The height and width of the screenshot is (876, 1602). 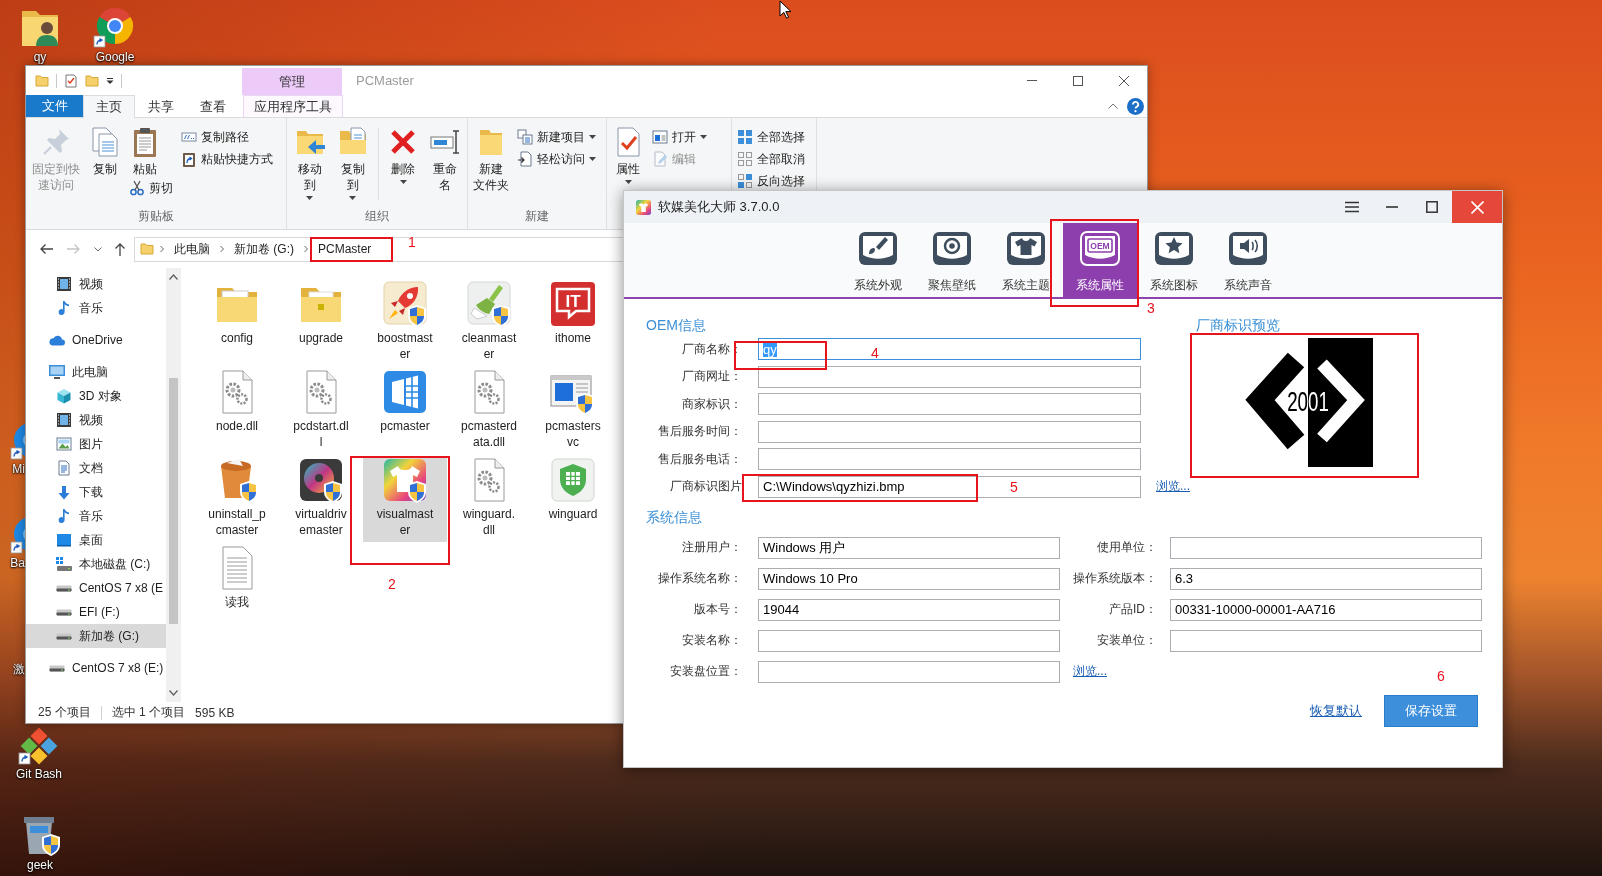 I want to click on annotation-number-overlay: 2, so click(x=392, y=584).